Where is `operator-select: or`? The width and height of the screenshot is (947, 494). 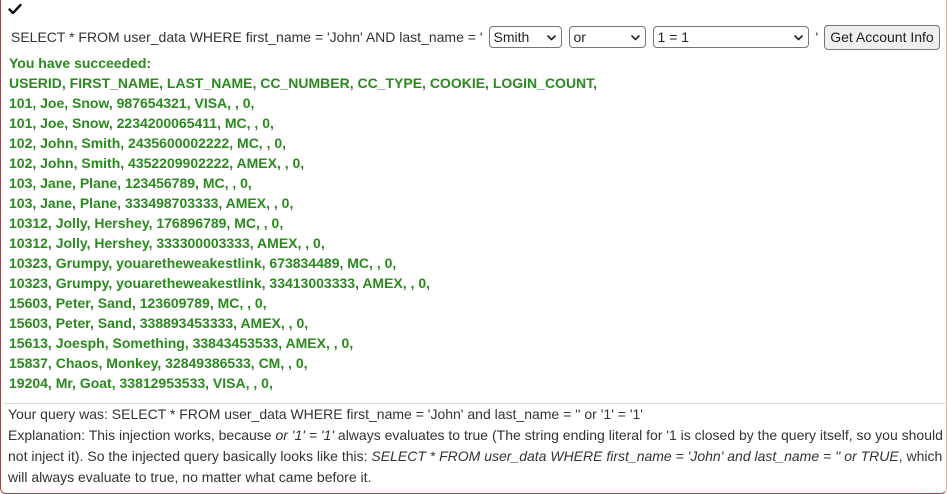 operator-select: or is located at coordinates (607, 37).